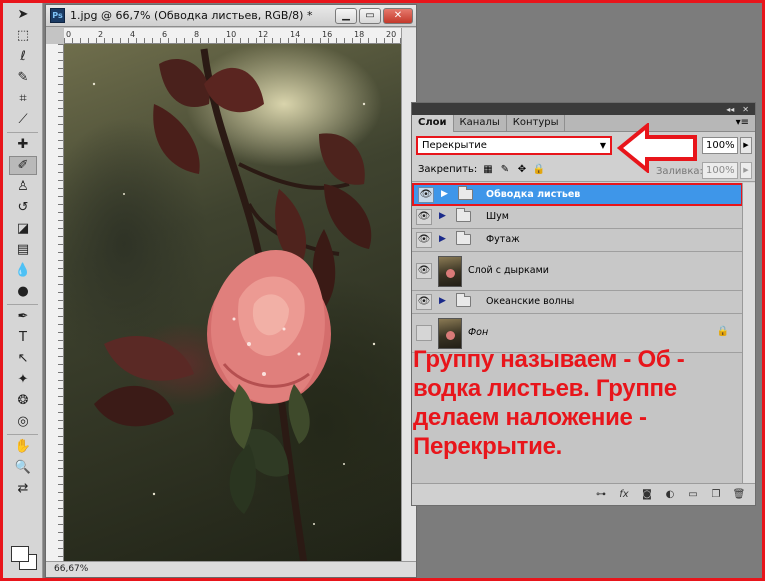 This screenshot has width=765, height=581. Describe the element at coordinates (433, 123) in the screenshot. I see `tab-layers: Слои` at that location.